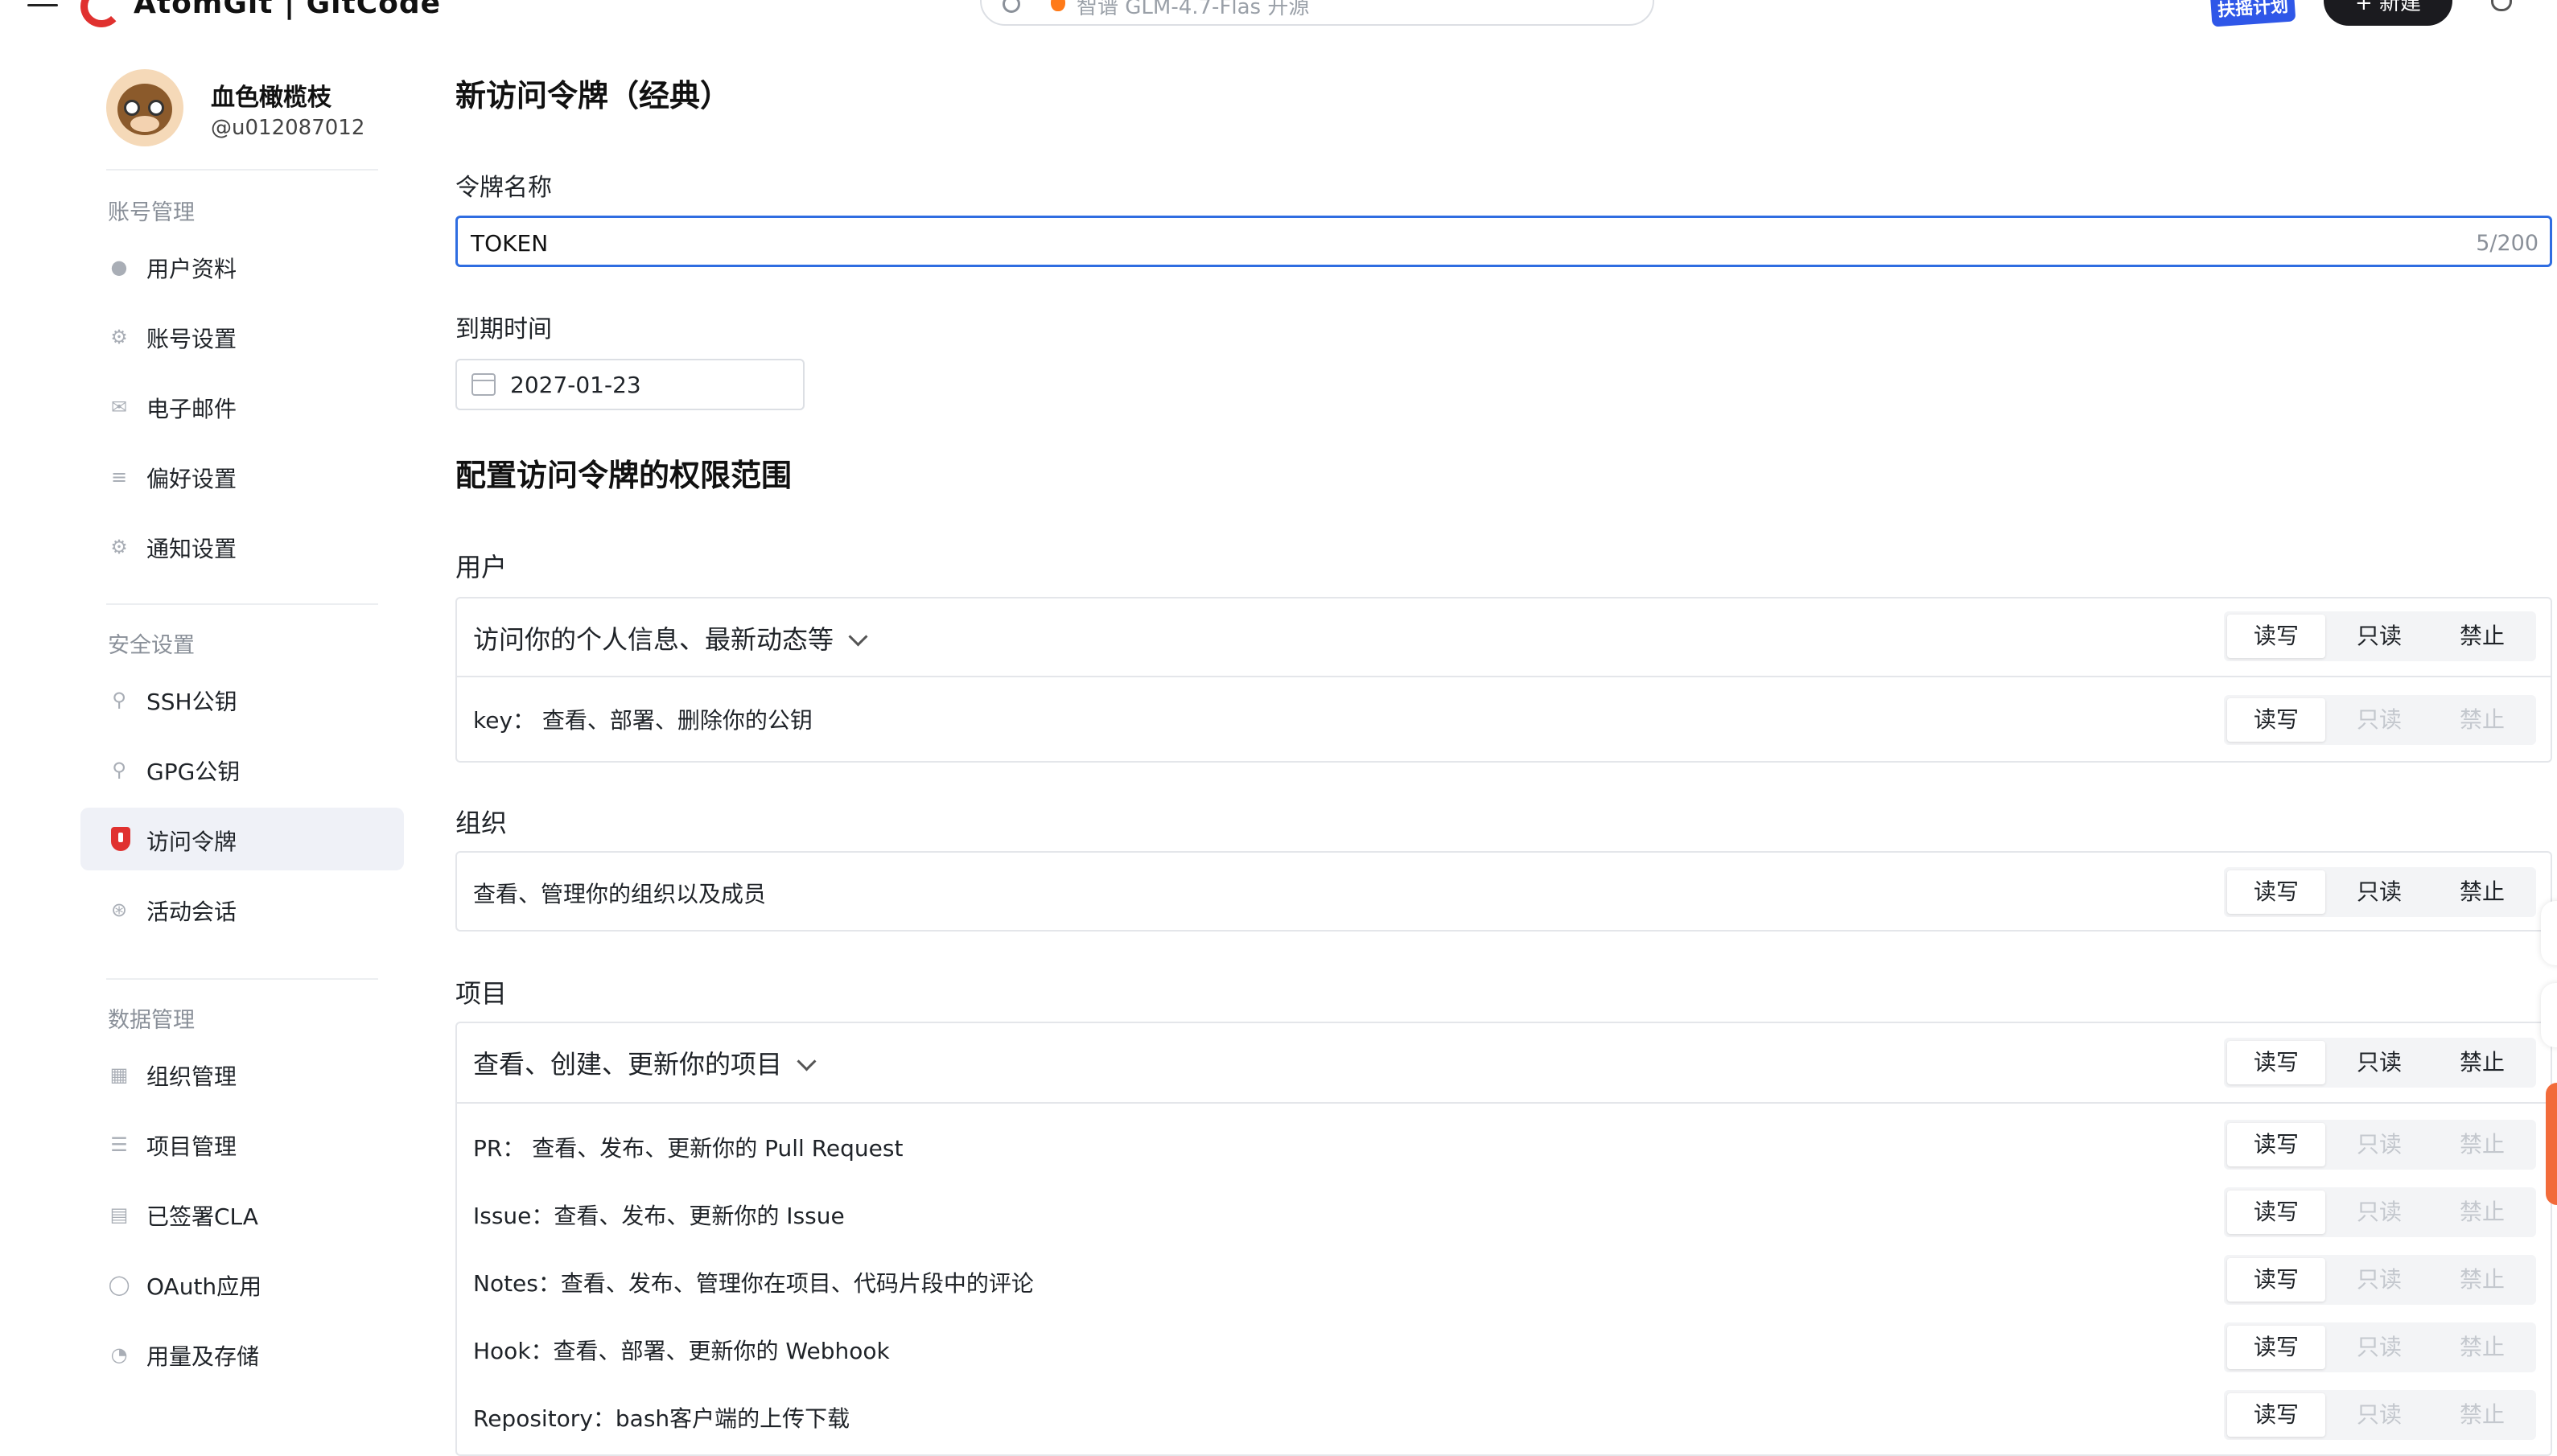 The width and height of the screenshot is (2557, 1456). Describe the element at coordinates (504, 188) in the screenshot. I see `token-name-label: 令牌名称` at that location.